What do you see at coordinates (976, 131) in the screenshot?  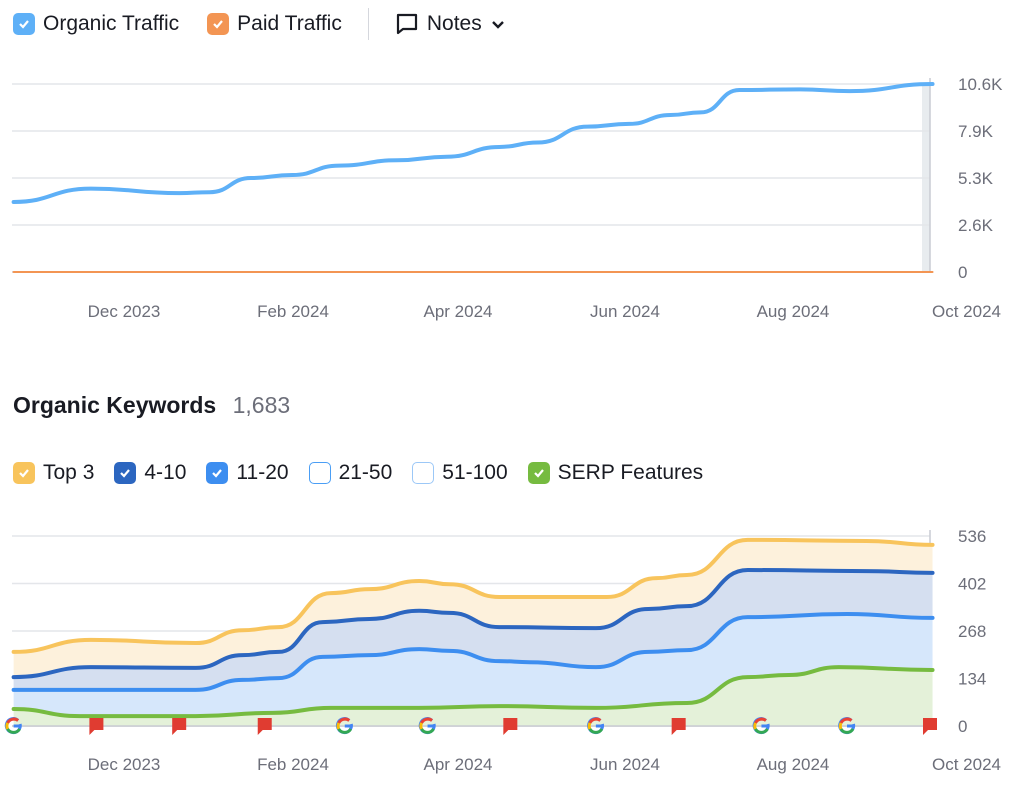 I see `y-tick-label: 7.9K` at bounding box center [976, 131].